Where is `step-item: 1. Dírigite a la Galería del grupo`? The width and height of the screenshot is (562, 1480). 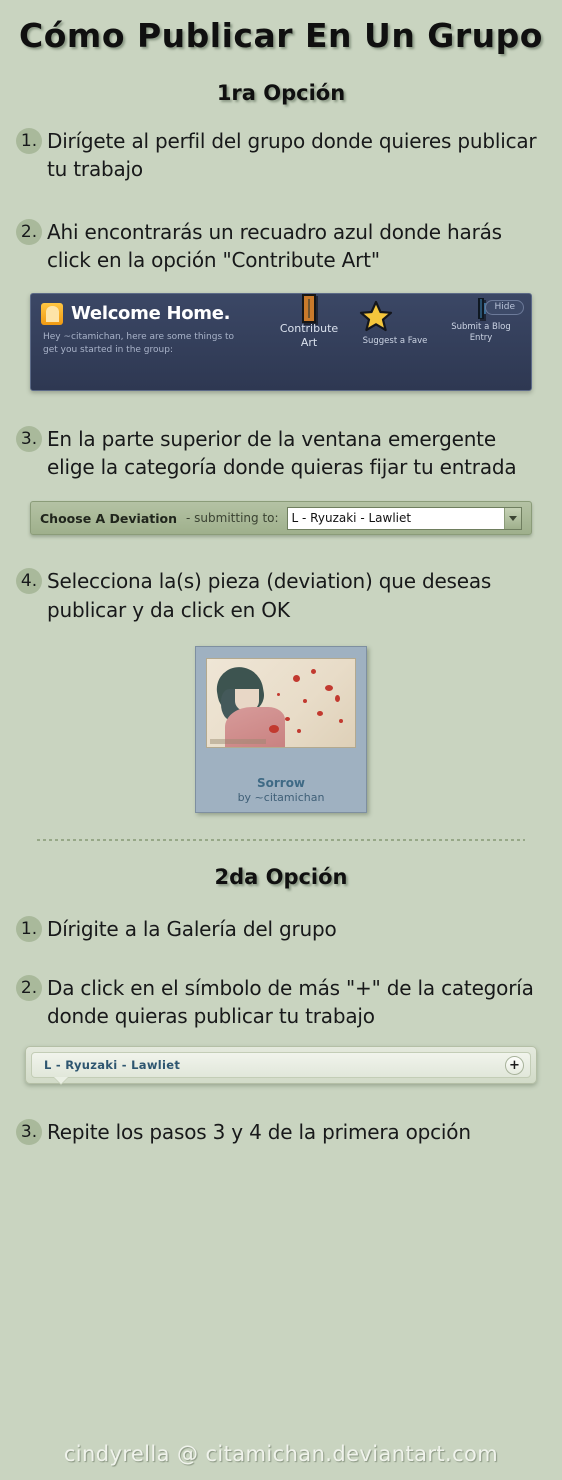
step-item: 1. Dírigite a la Galería del grupo is located at coordinates (281, 929).